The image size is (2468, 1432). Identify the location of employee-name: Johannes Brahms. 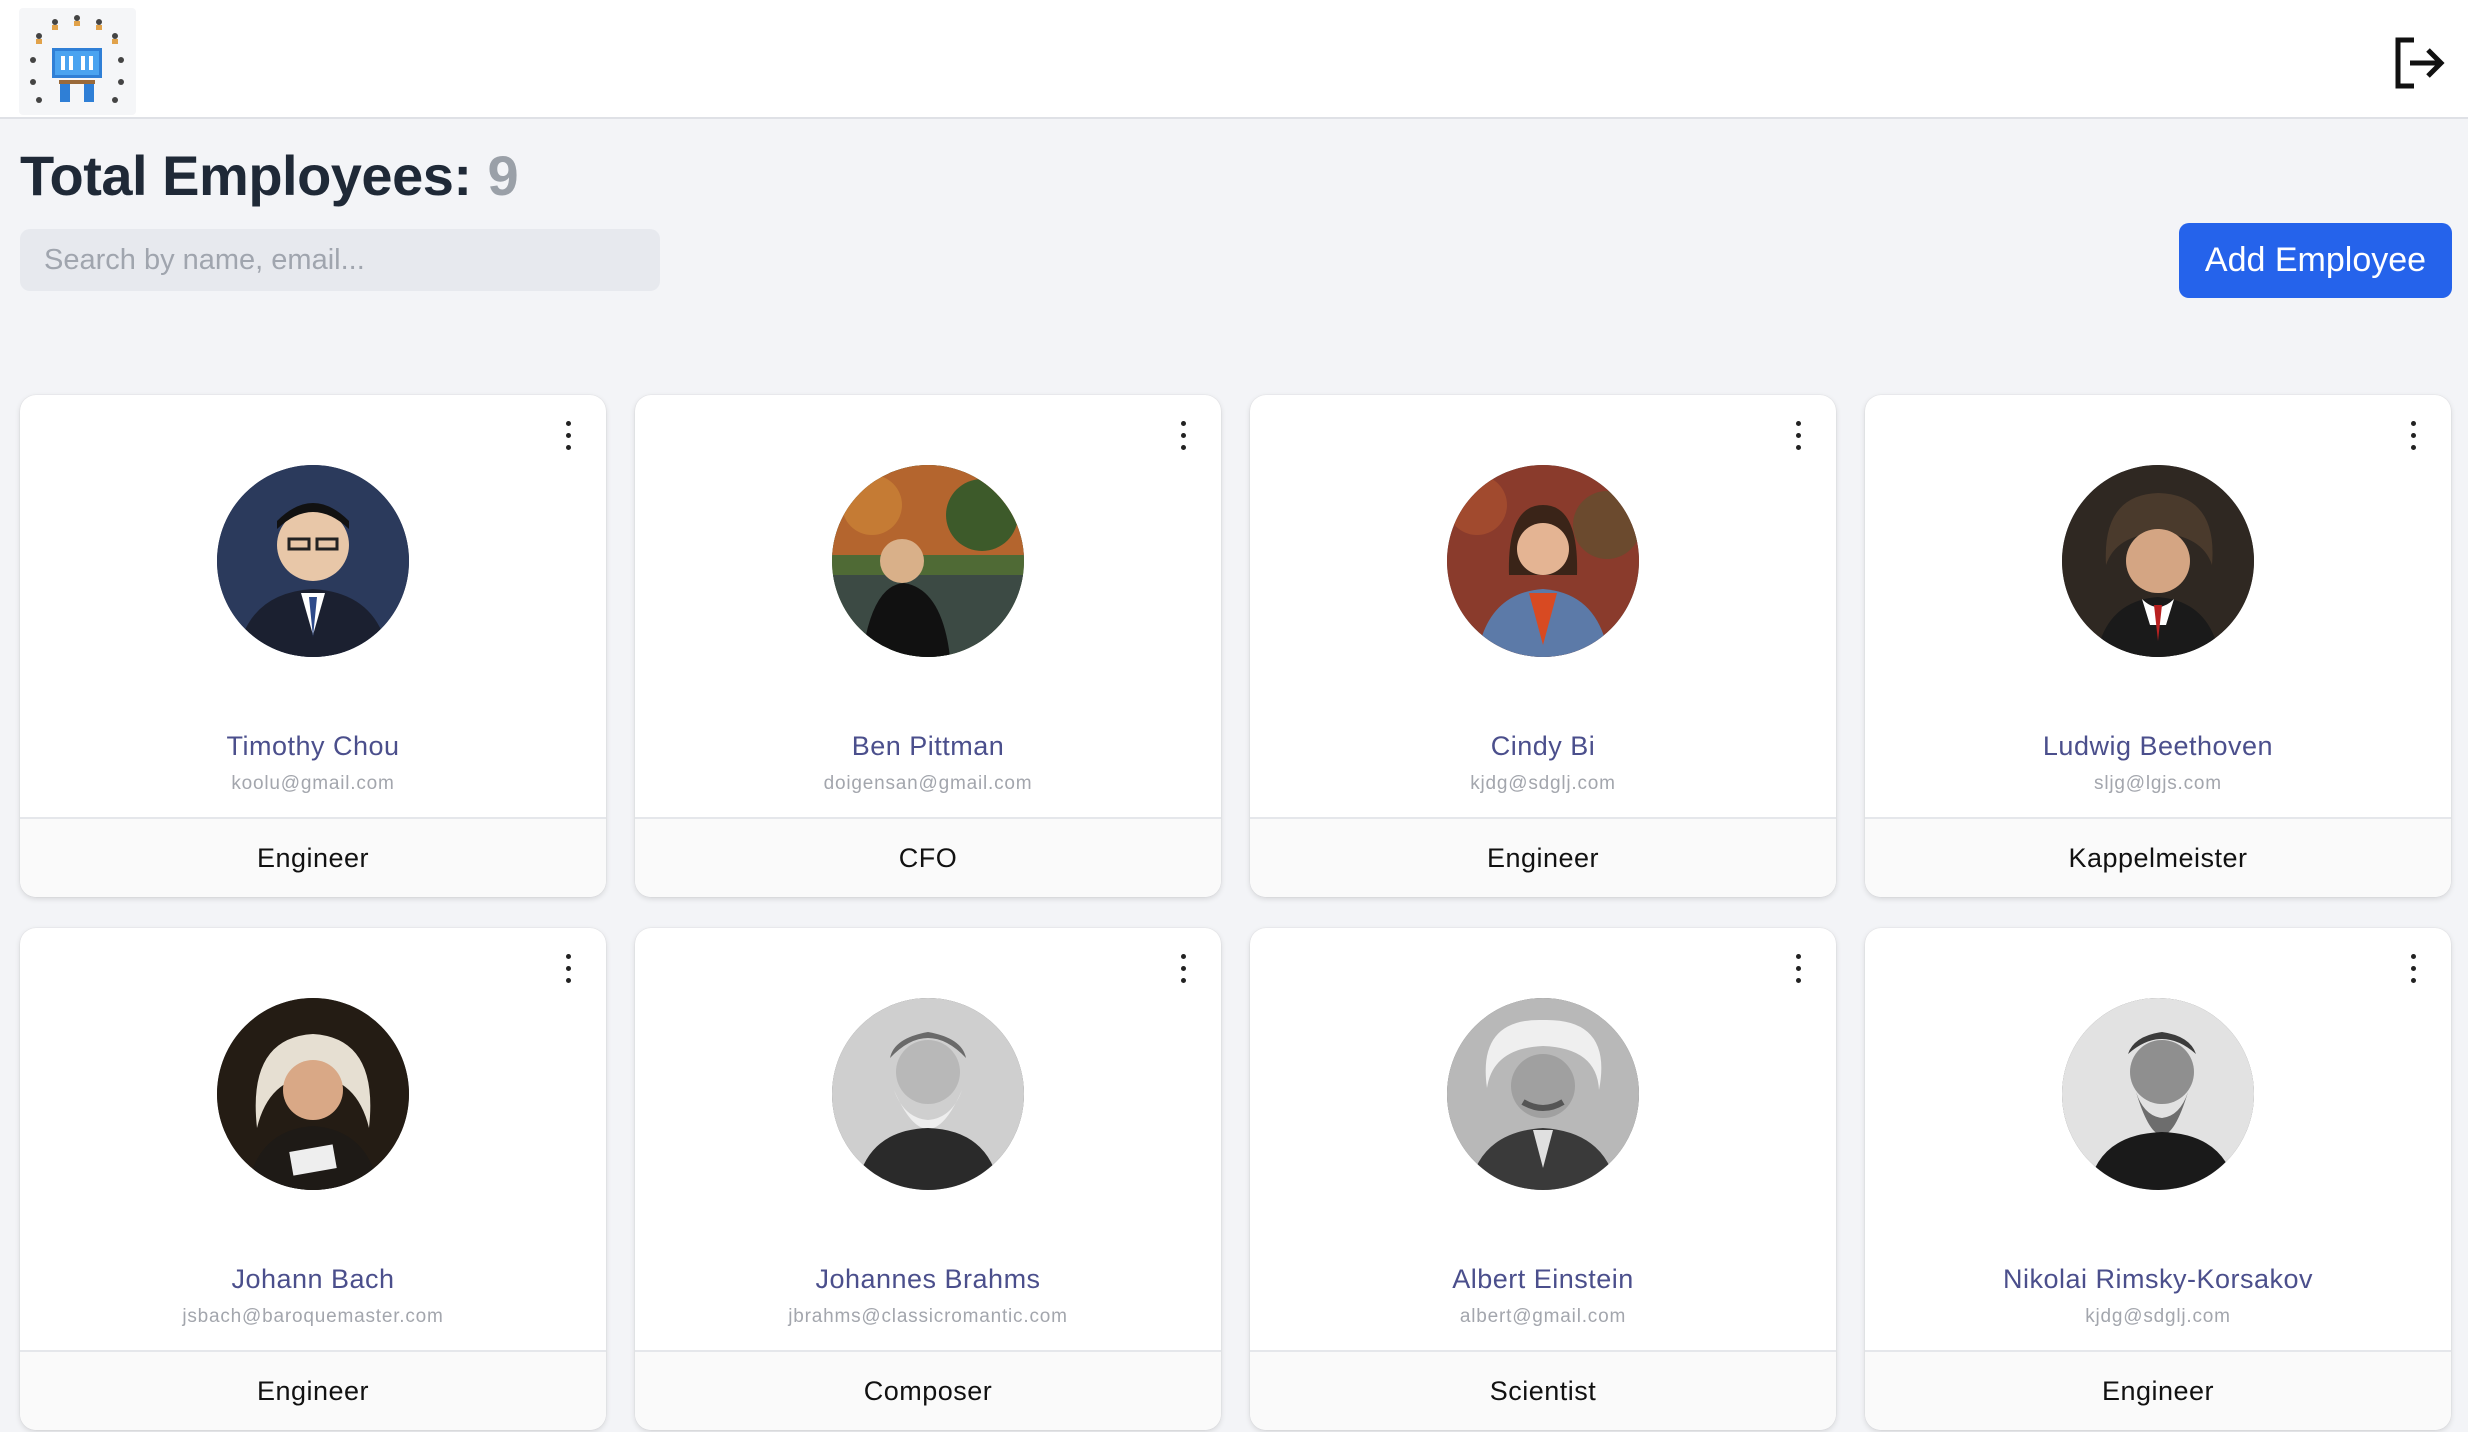
(928, 1279).